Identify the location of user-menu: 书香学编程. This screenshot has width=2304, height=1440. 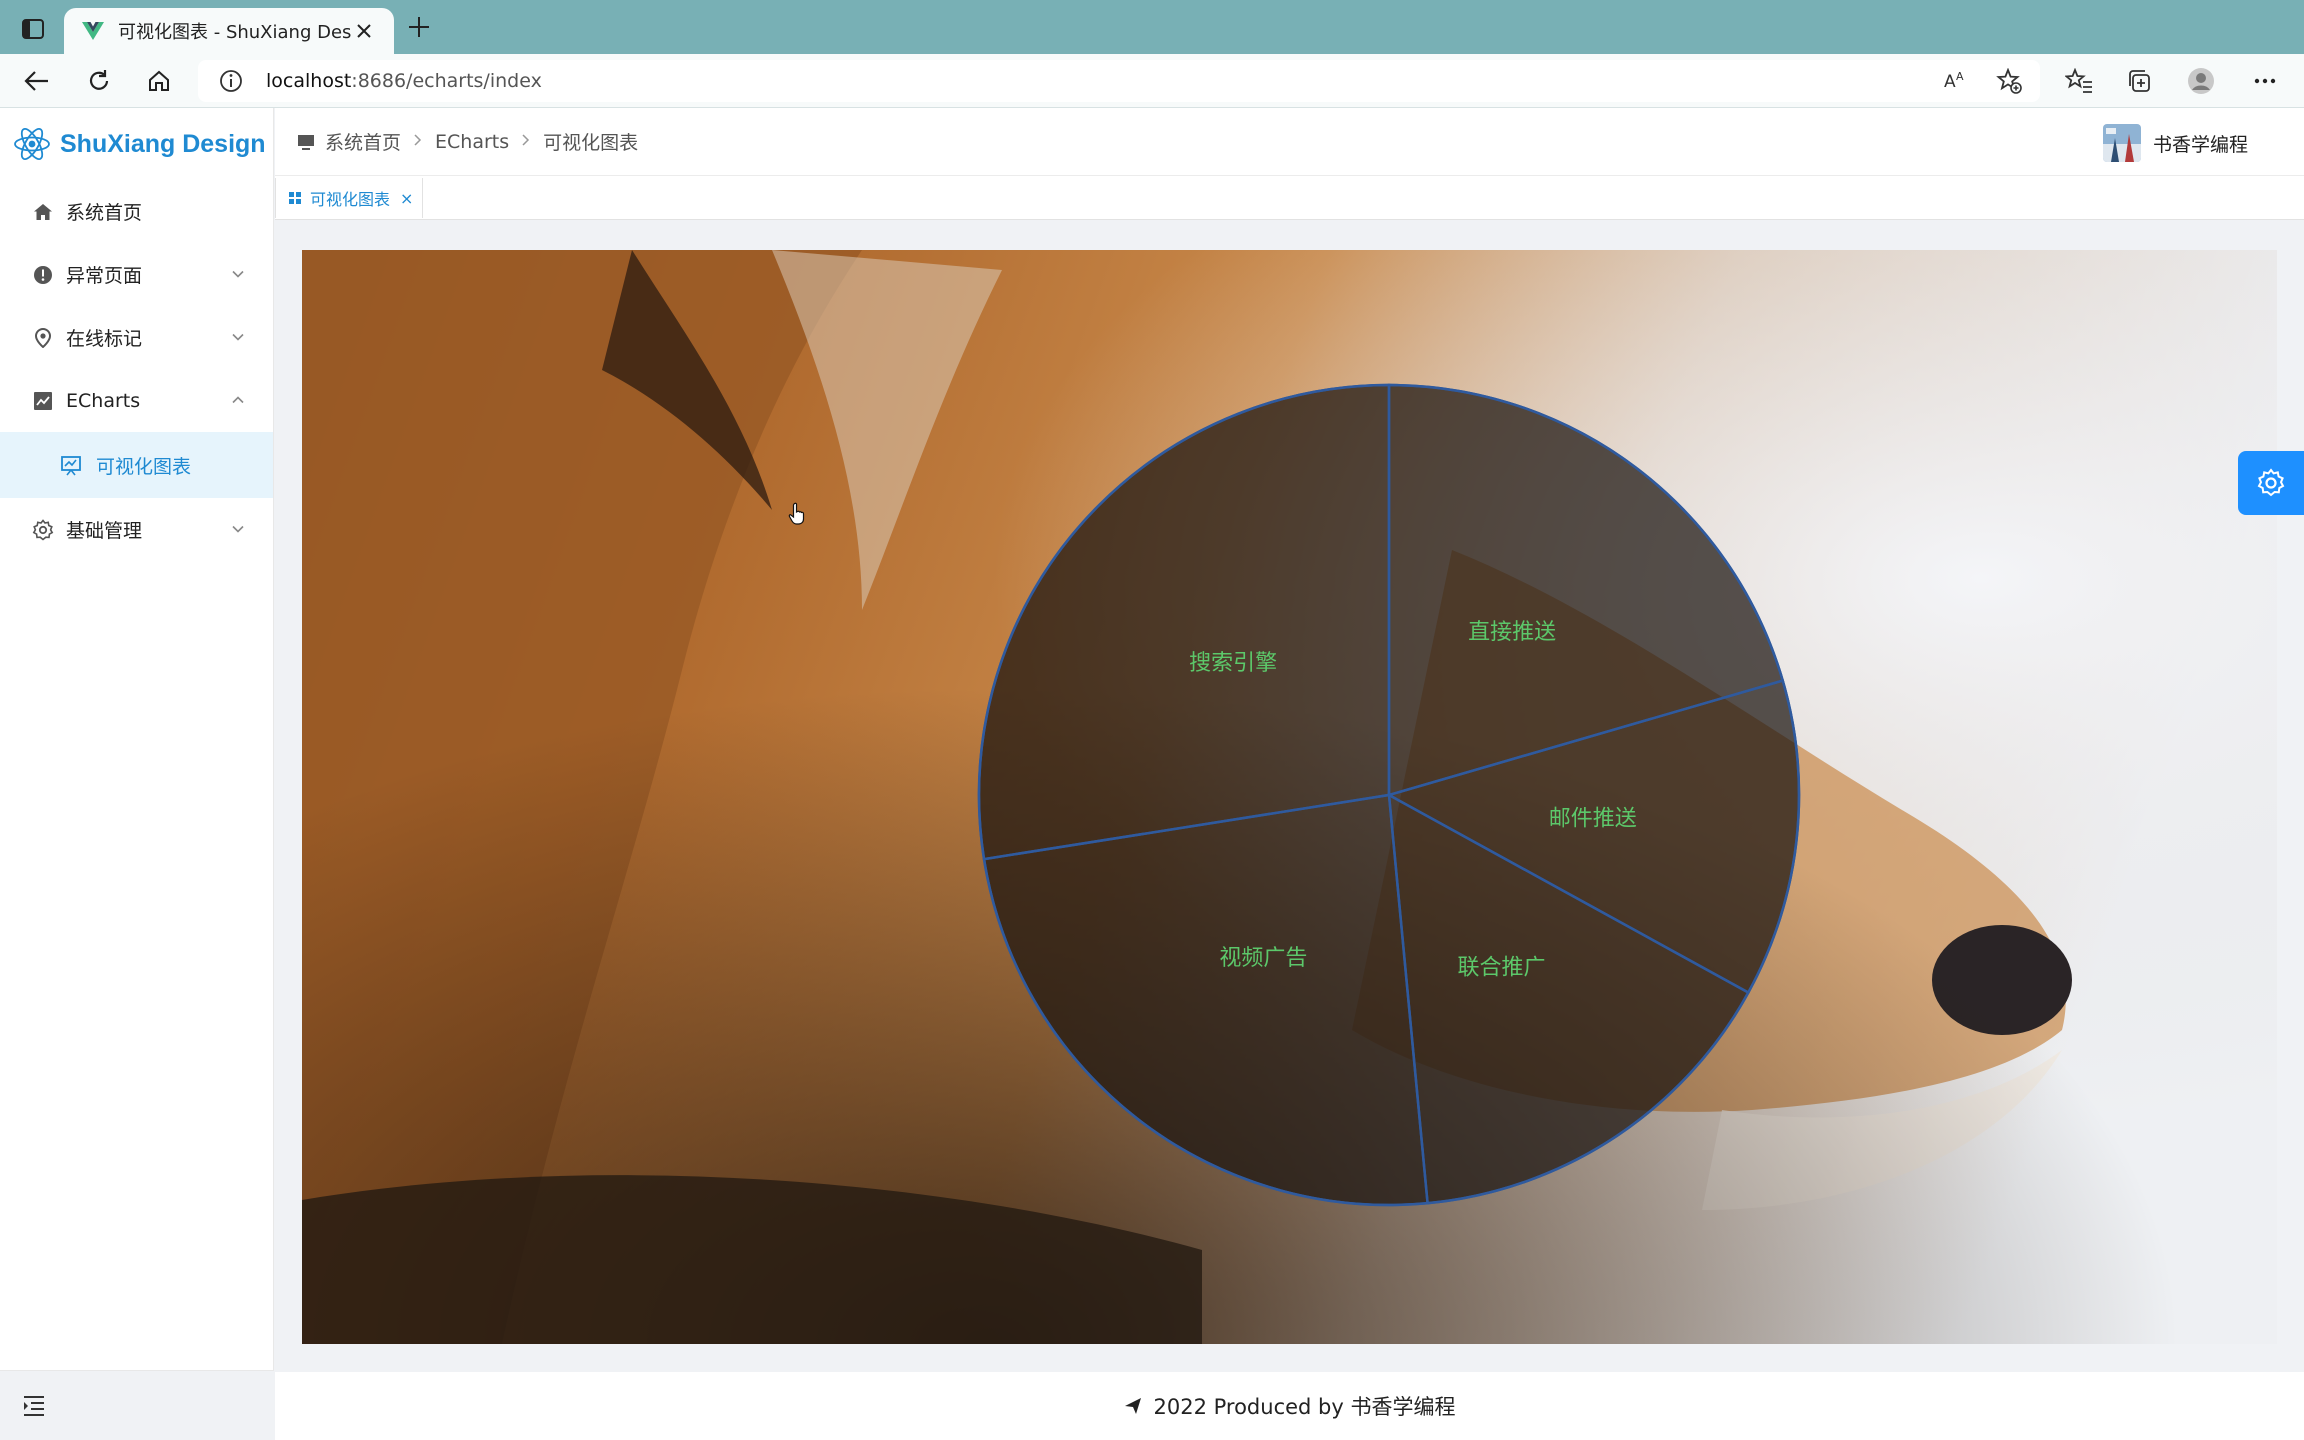
(2175, 143).